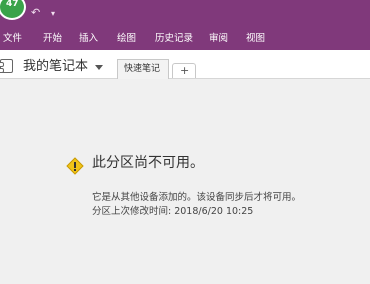 The width and height of the screenshot is (370, 284). Describe the element at coordinates (148, 163) in the screenshot. I see `message-title: 此分区尚不可用。` at that location.